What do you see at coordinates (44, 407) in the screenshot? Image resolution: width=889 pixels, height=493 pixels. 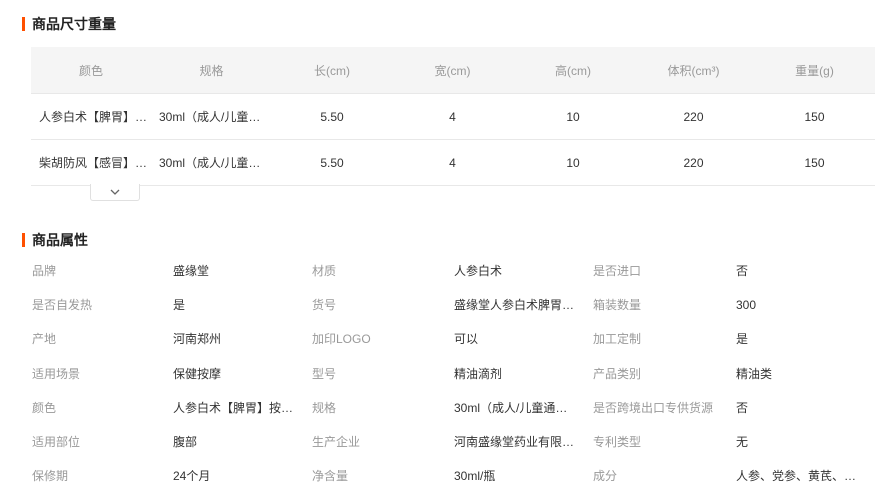 I see `attr-label: 颜色` at bounding box center [44, 407].